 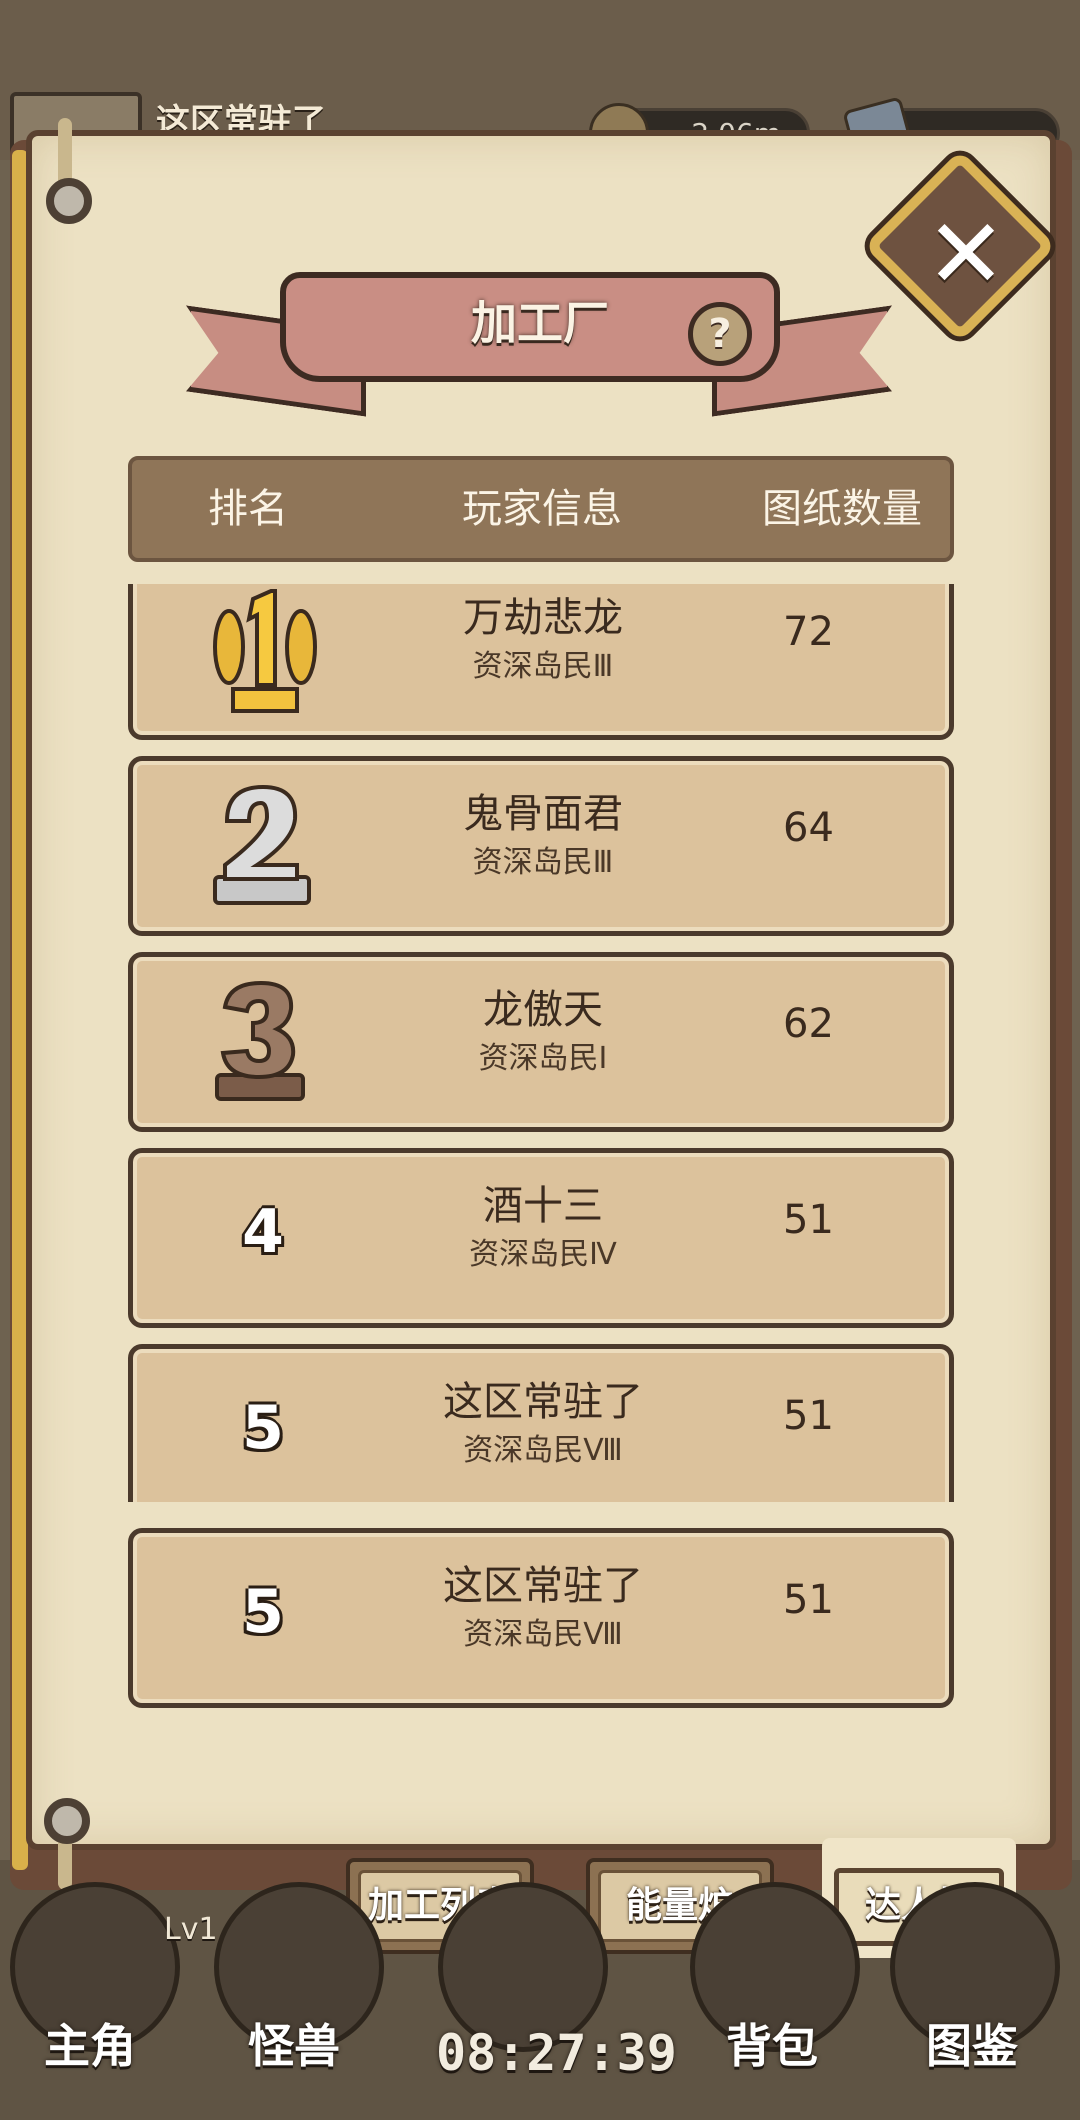 What do you see at coordinates (842, 509) in the screenshot?
I see `header-blueprint-count: 图纸数量` at bounding box center [842, 509].